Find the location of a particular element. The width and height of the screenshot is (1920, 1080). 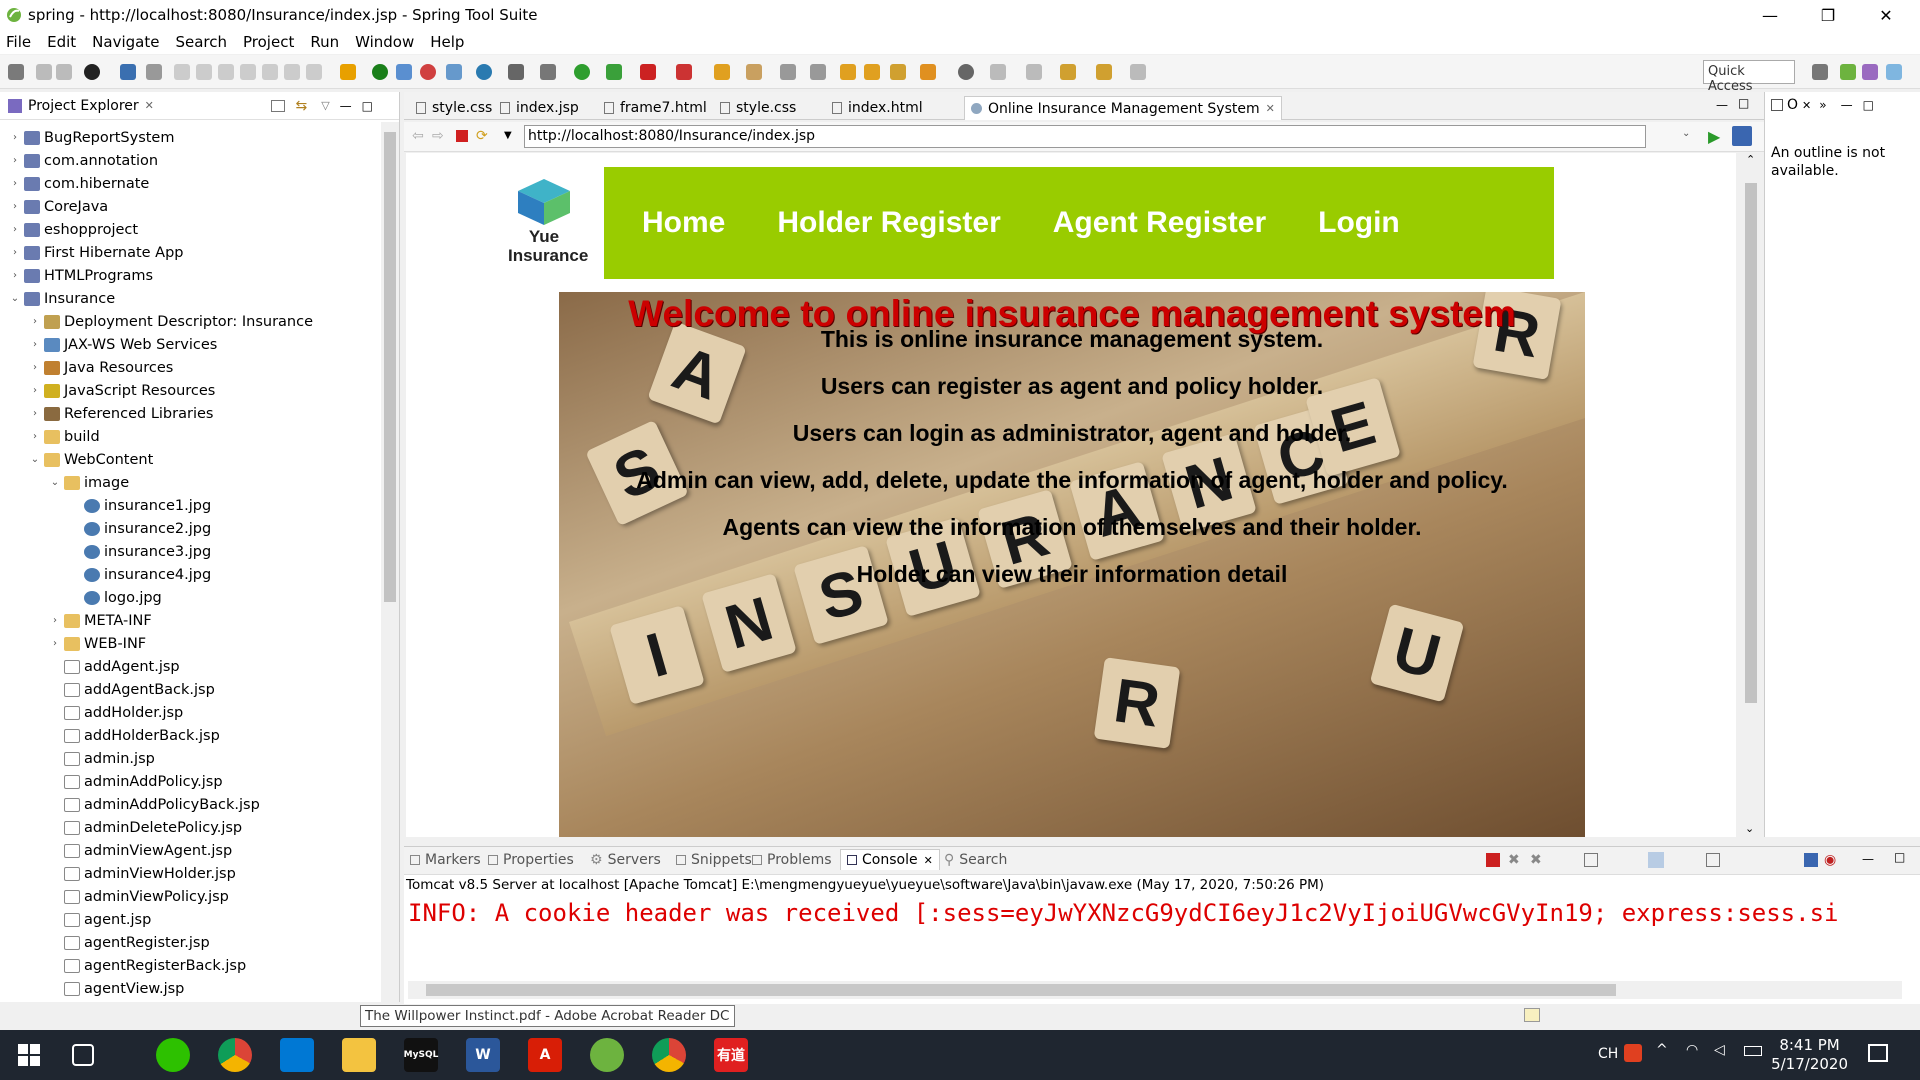

chevron-up-icon: ^ is located at coordinates (1662, 1050).